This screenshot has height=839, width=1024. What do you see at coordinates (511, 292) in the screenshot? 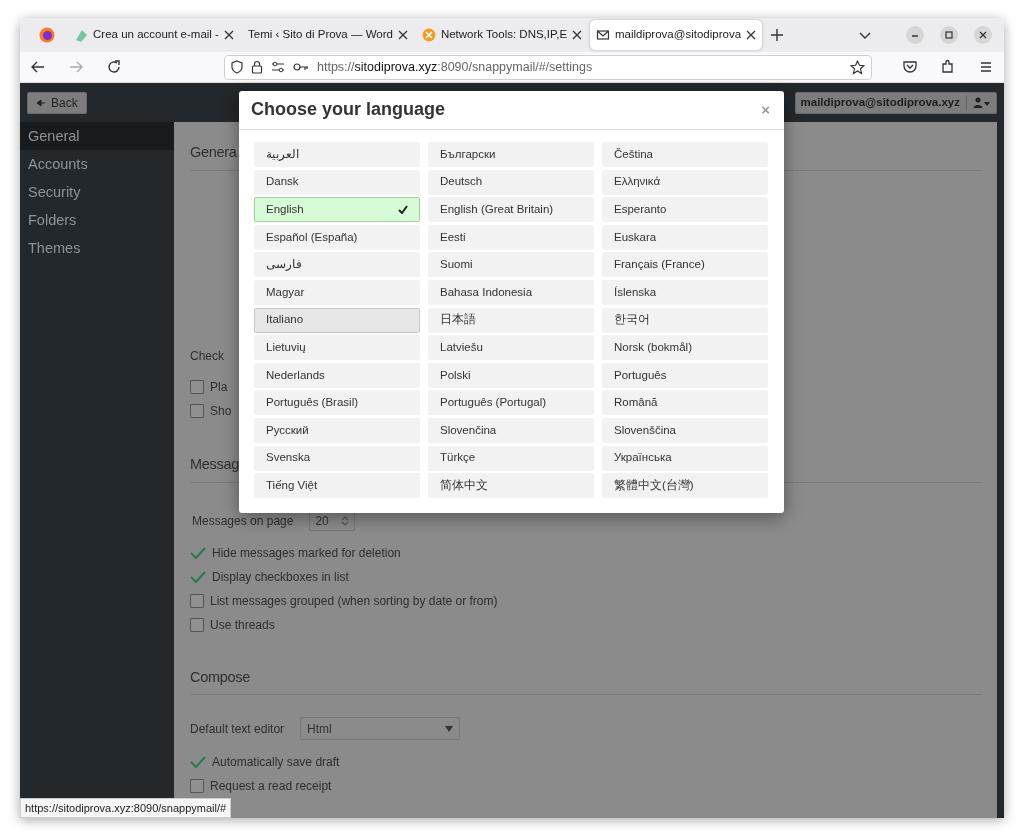
I see `language-option: Bahasa Indonesia` at bounding box center [511, 292].